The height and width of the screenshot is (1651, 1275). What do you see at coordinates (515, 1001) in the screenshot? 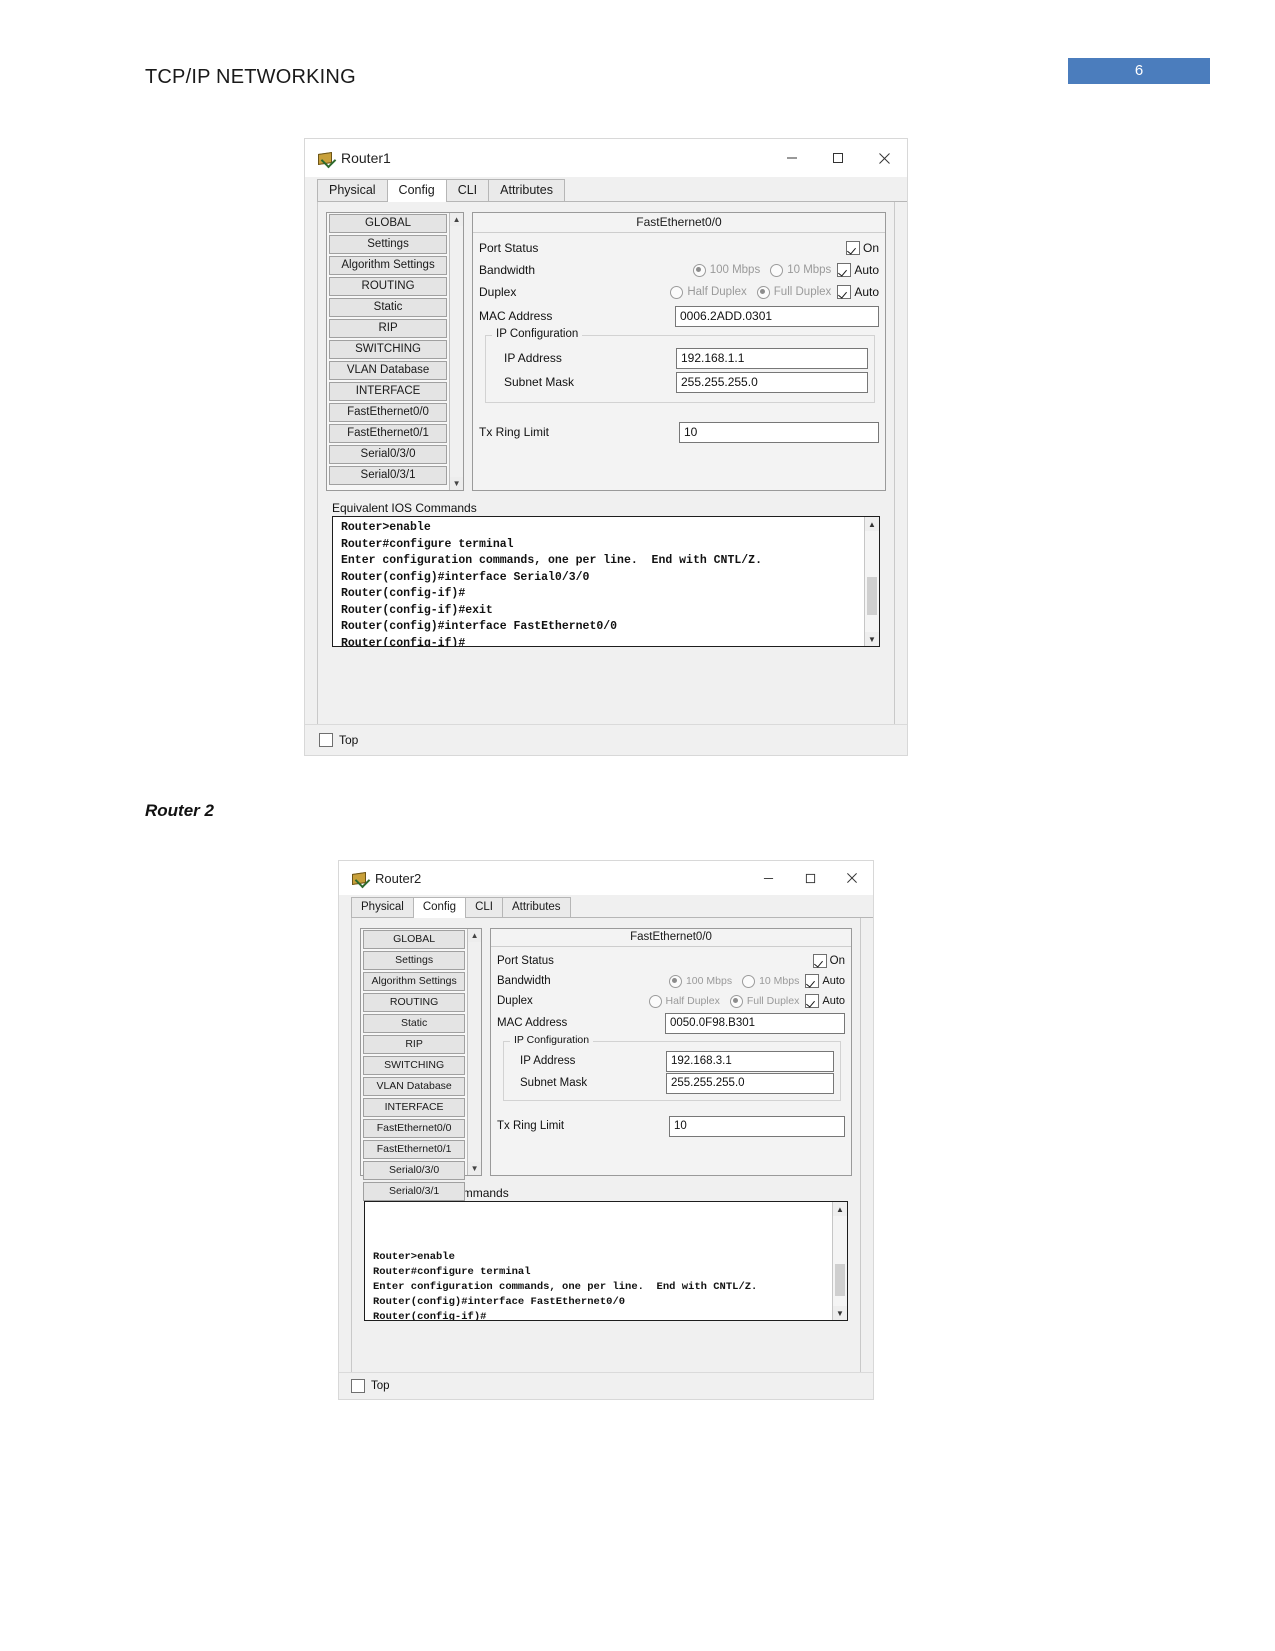
I see `duplex-label: Duplex` at bounding box center [515, 1001].